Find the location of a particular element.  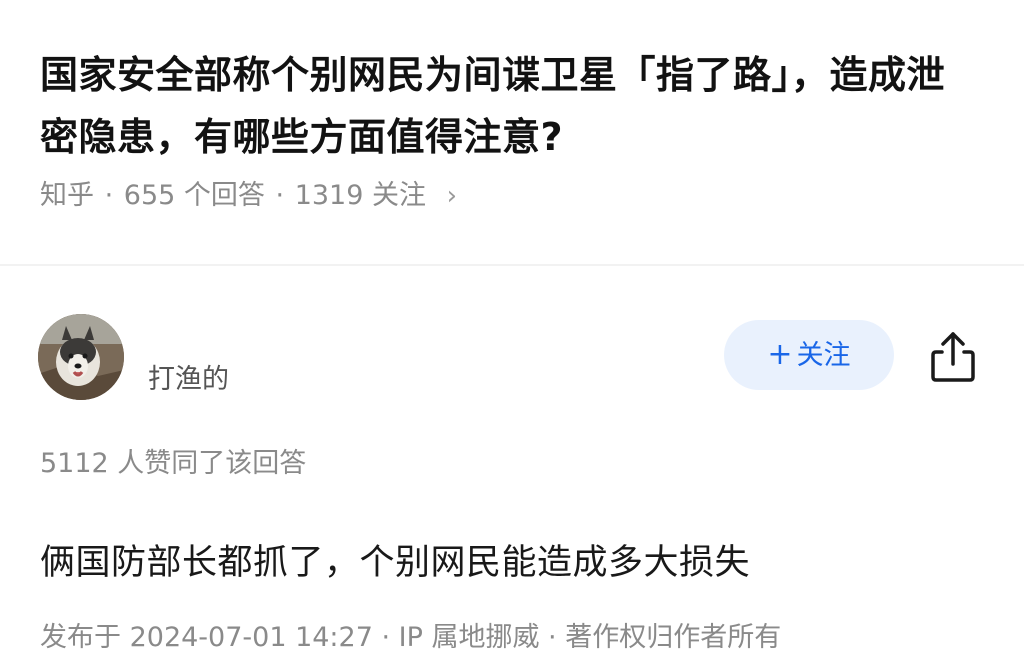

chevron-right-icon: › is located at coordinates (452, 196).